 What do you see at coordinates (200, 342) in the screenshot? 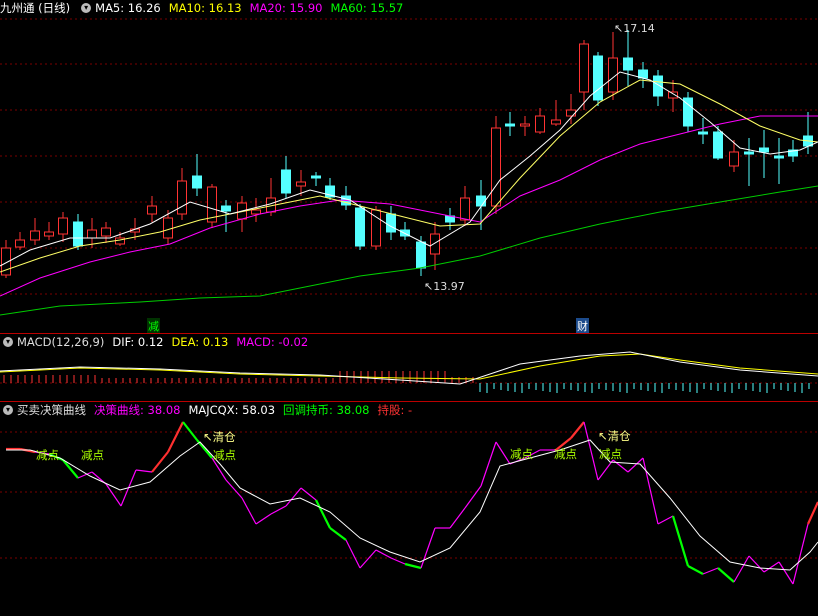
I see `dea-label: DEA: 0.13` at bounding box center [200, 342].